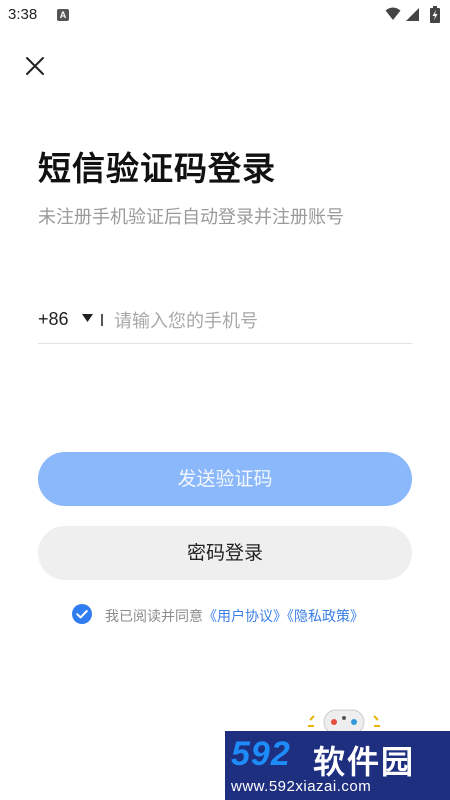  What do you see at coordinates (225, 553) in the screenshot?
I see `password-login-button: 密码登录` at bounding box center [225, 553].